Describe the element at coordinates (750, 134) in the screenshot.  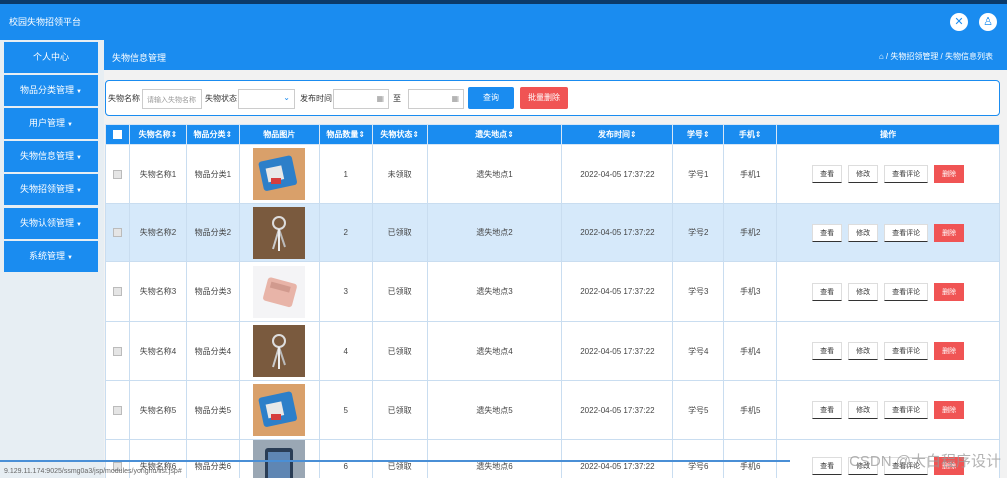
I see `column-header: 手机⇕` at that location.